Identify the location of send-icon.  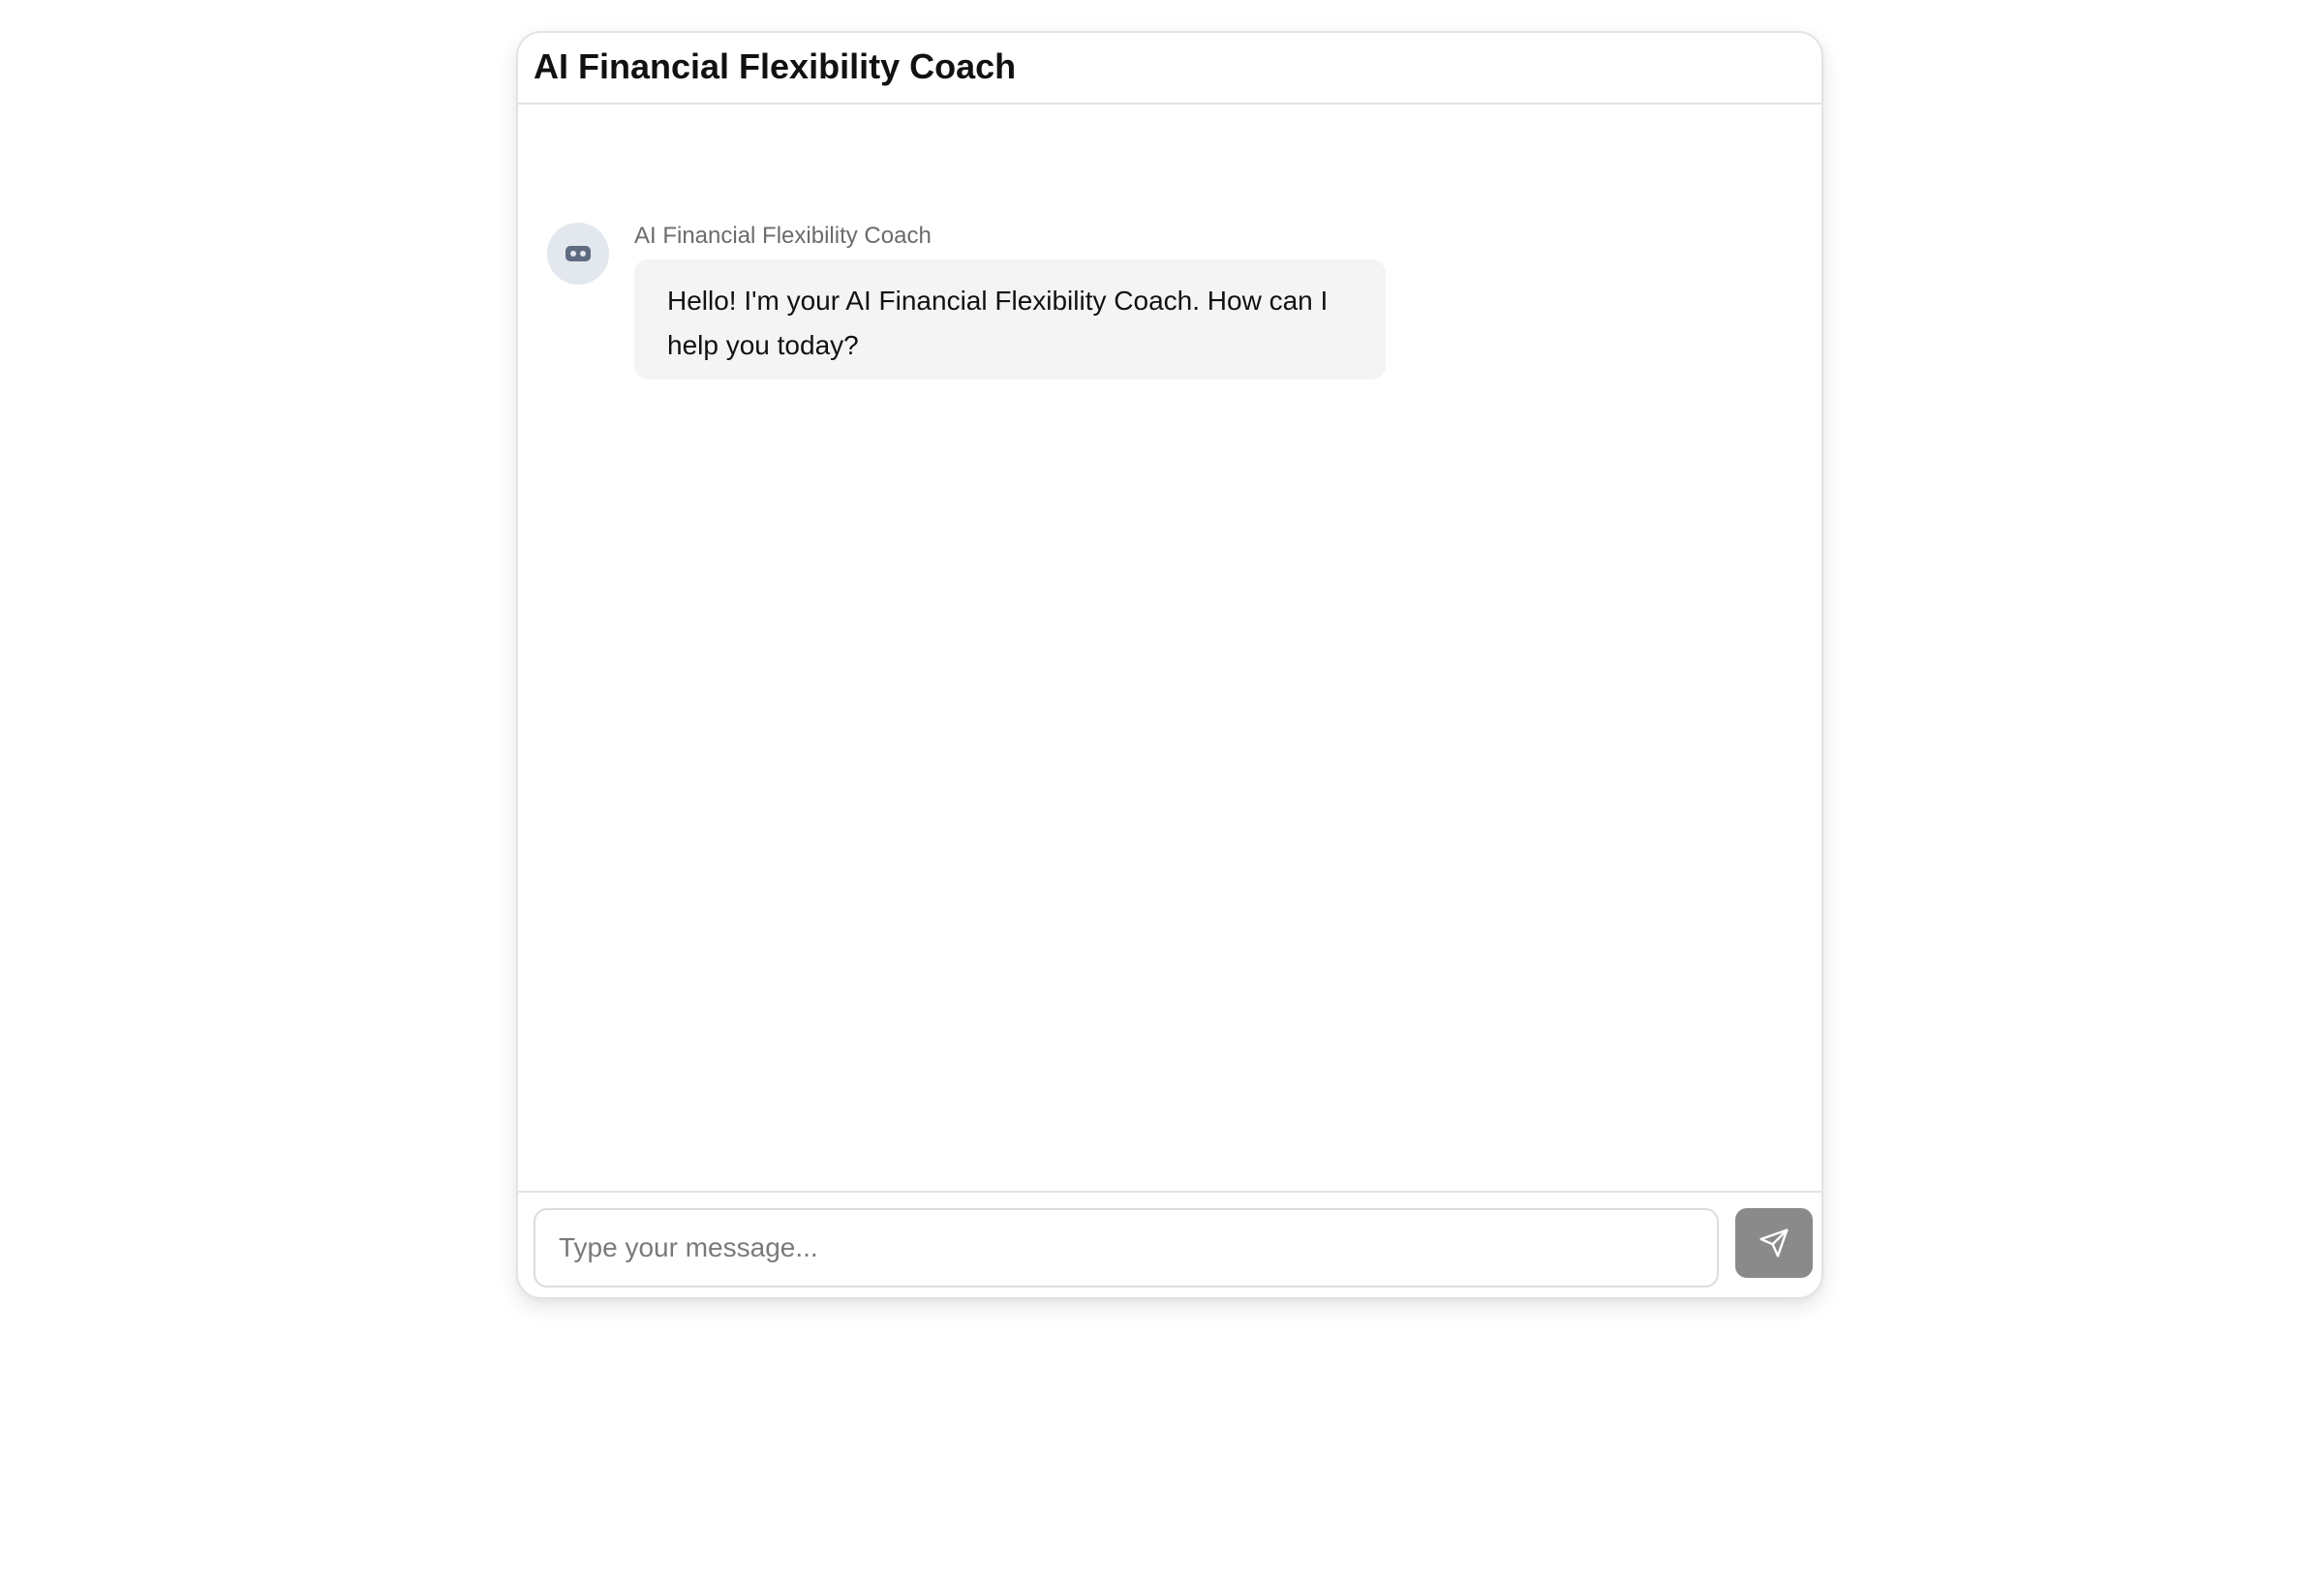
(1774, 1243).